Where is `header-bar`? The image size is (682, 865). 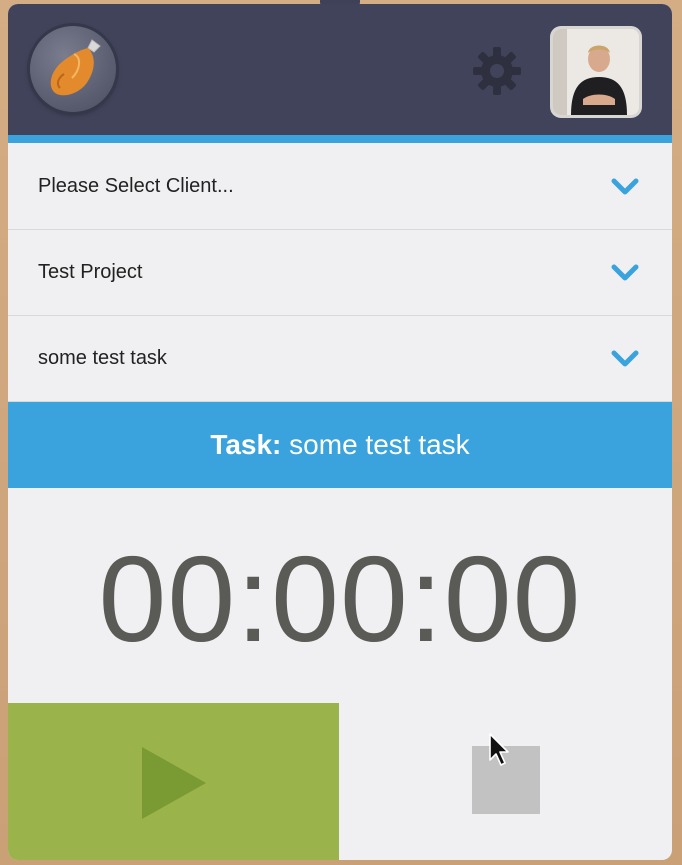 header-bar is located at coordinates (340, 69).